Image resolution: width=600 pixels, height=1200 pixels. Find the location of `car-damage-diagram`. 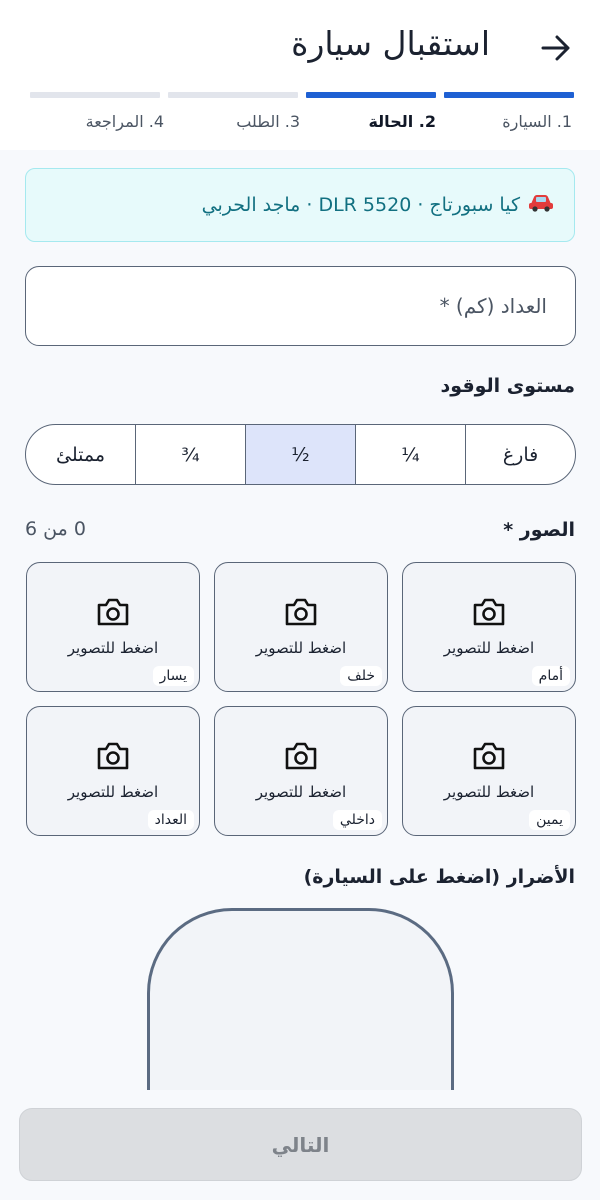

car-damage-diagram is located at coordinates (300, 999).